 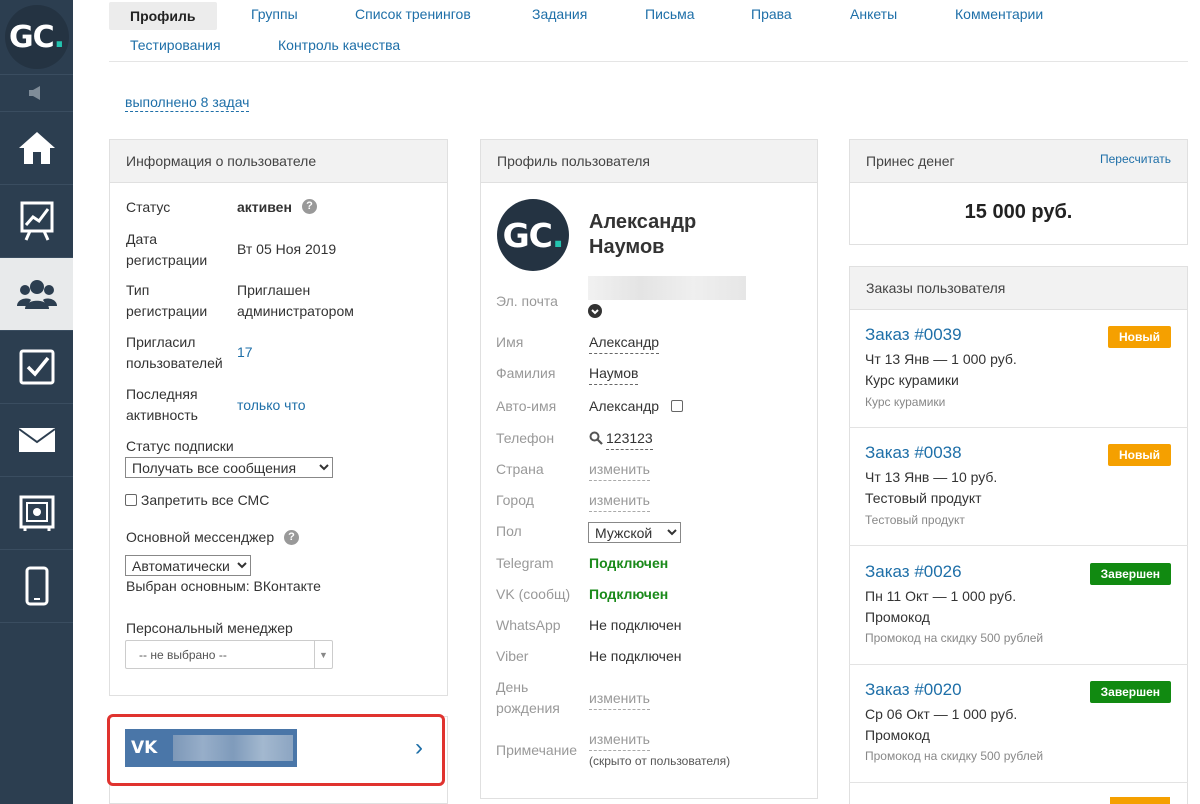 I want to click on messenger-label: Основной мессенджер, so click(x=200, y=537).